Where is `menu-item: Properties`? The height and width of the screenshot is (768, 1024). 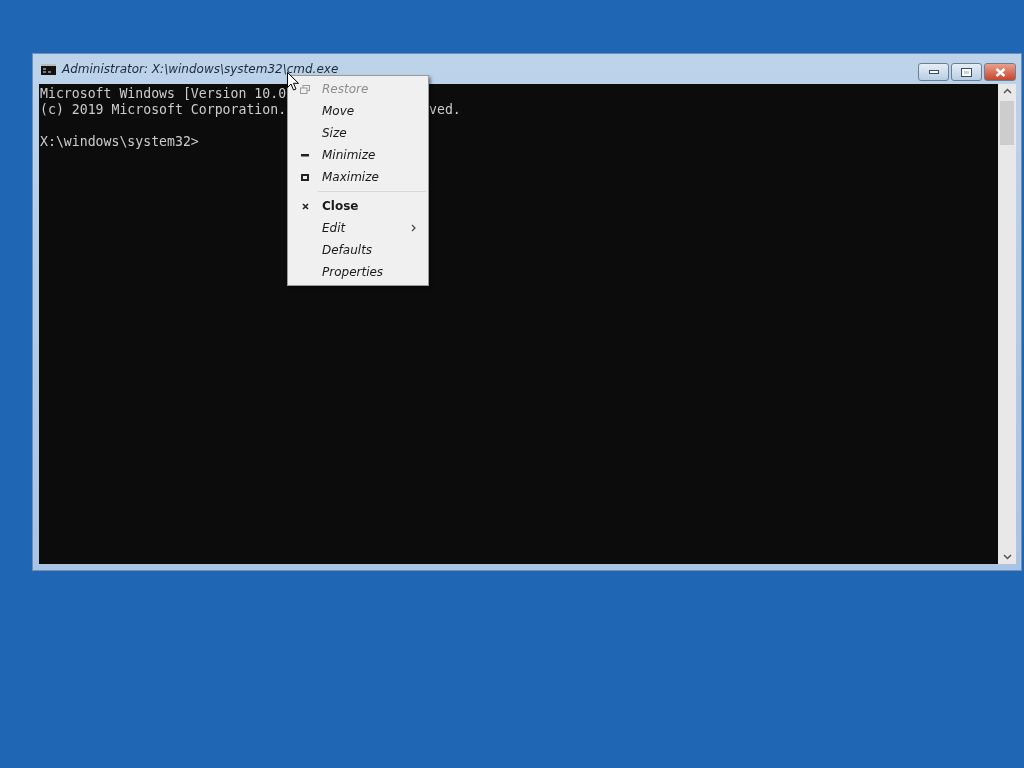
menu-item: Properties is located at coordinates (358, 272).